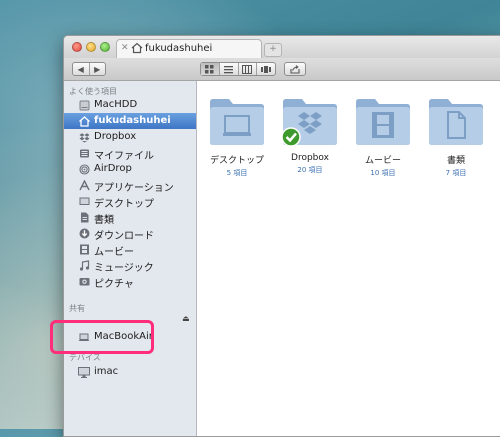 The width and height of the screenshot is (500, 437). Describe the element at coordinates (124, 204) in the screenshot. I see `sidebar-item-label: デスクトップ` at that location.